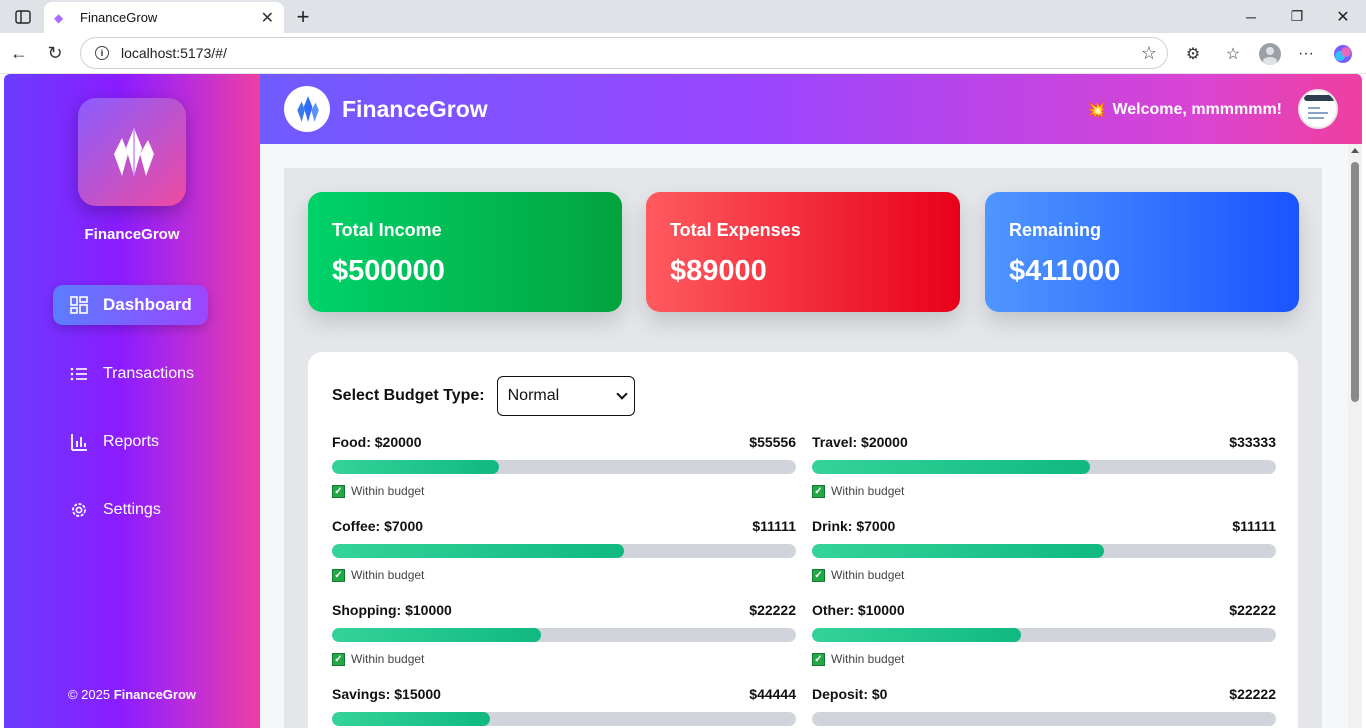 Image resolution: width=1366 pixels, height=728 pixels. I want to click on budget-item: Travel: $20000 $33333 ✓ Within budget, so click(1044, 466).